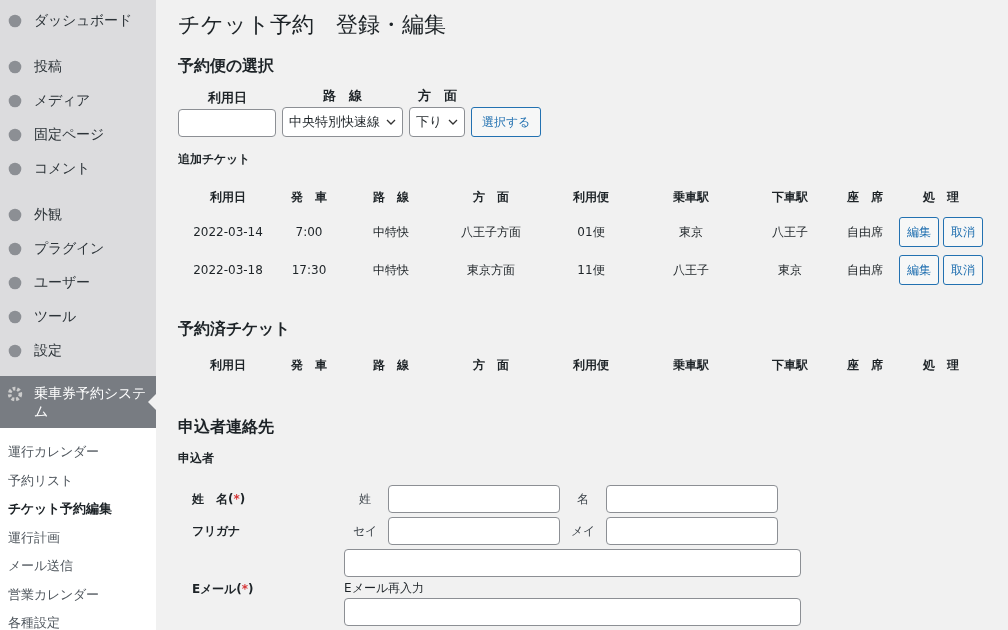 The image size is (1008, 630). What do you see at coordinates (365, 499) in the screenshot?
I see `field-label: 姓` at bounding box center [365, 499].